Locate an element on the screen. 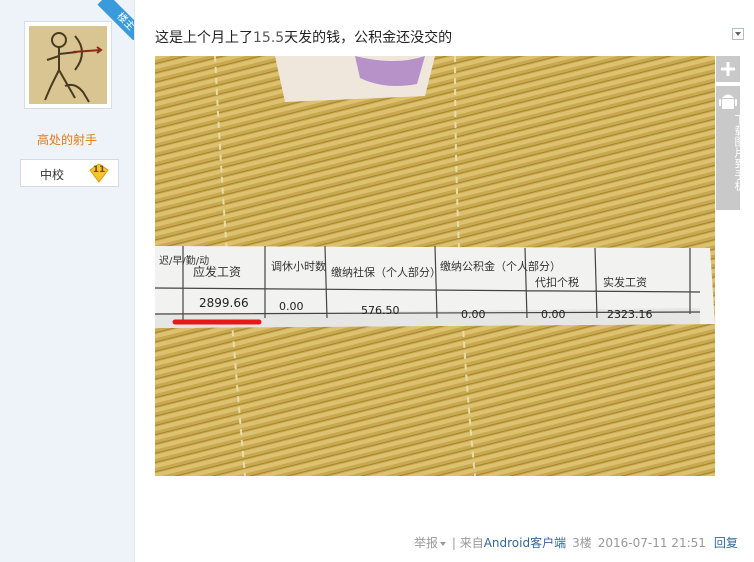  android-icon is located at coordinates (728, 101).